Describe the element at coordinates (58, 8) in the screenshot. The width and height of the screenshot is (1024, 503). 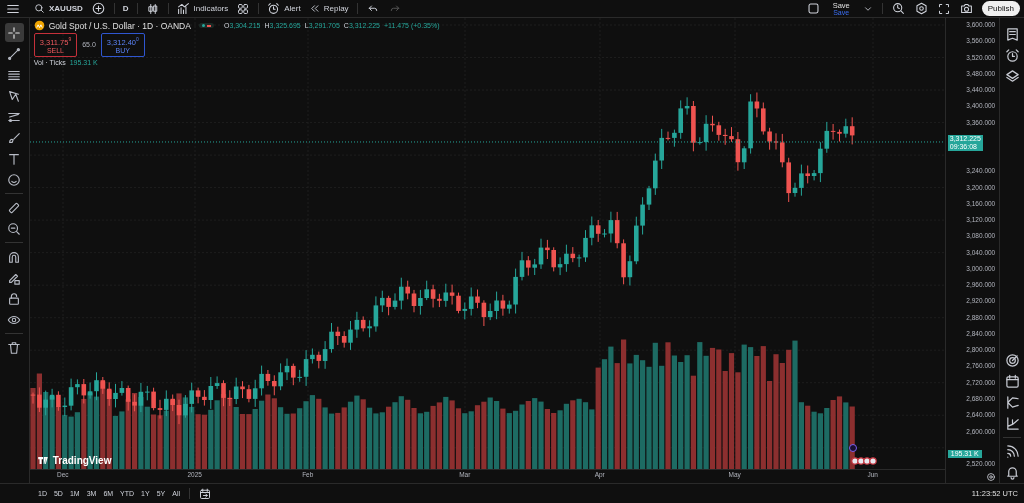
I see `symbol-search: XAUUSD` at that location.